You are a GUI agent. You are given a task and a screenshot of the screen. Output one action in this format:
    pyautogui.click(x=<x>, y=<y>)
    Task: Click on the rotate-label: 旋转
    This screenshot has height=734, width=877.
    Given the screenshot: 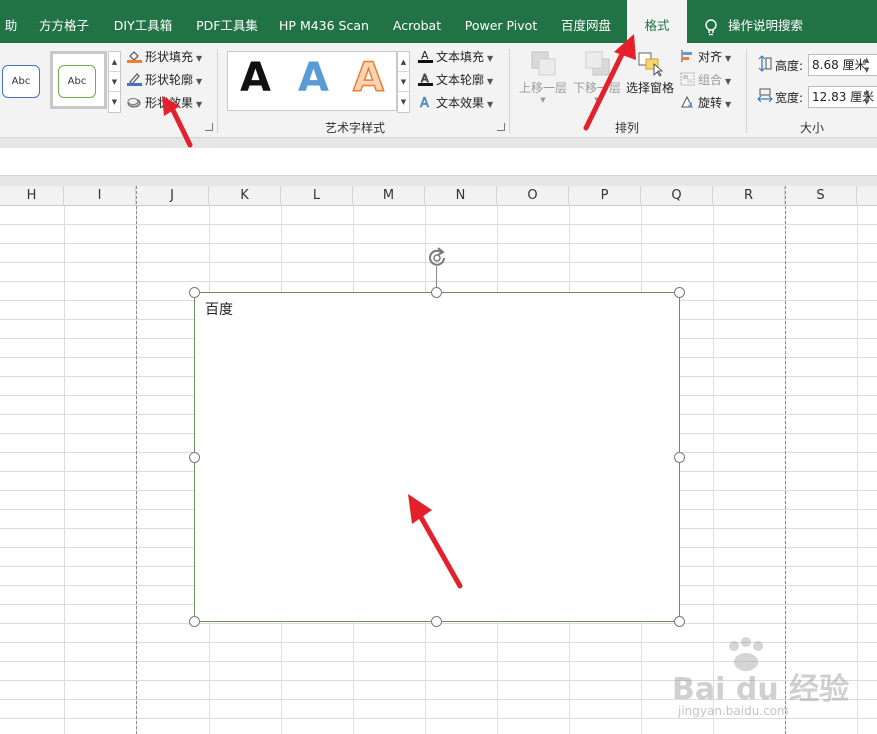 What is the action you would take?
    pyautogui.click(x=710, y=103)
    